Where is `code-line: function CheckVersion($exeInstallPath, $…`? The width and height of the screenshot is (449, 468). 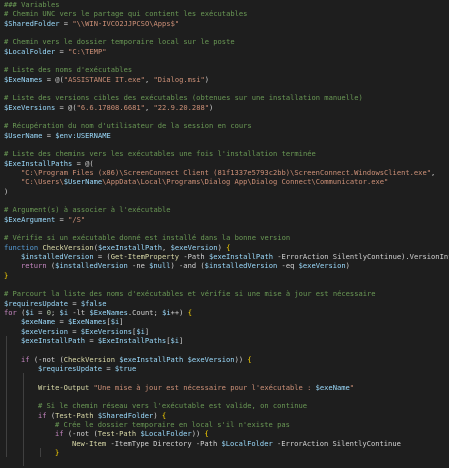
code-line: function CheckVersion($exeInstallPath, $… is located at coordinates (226, 247).